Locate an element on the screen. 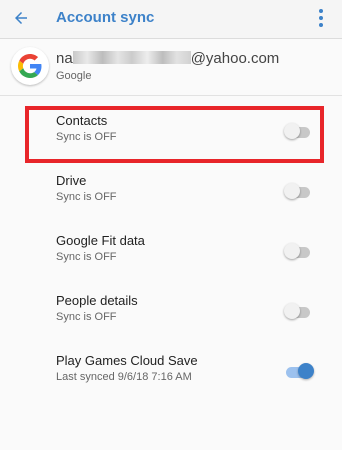 The image size is (342, 450). redacted-email-part is located at coordinates (131, 57).